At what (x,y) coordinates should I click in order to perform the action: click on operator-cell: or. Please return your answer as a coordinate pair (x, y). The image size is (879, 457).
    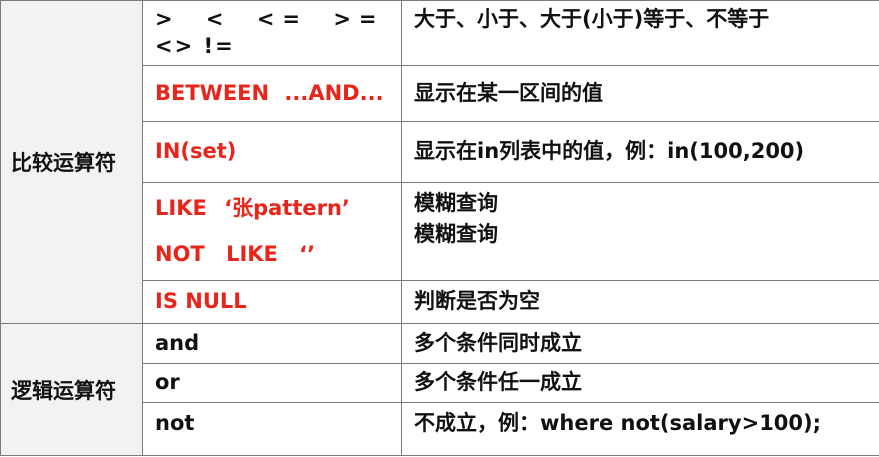
    Looking at the image, I should click on (272, 383).